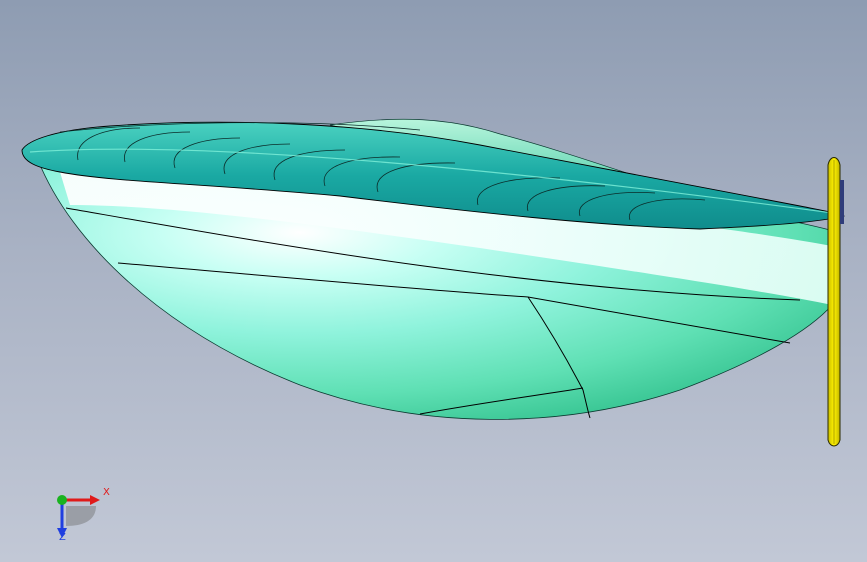  Describe the element at coordinates (62, 537) in the screenshot. I see `z-axis-label: Z` at that location.